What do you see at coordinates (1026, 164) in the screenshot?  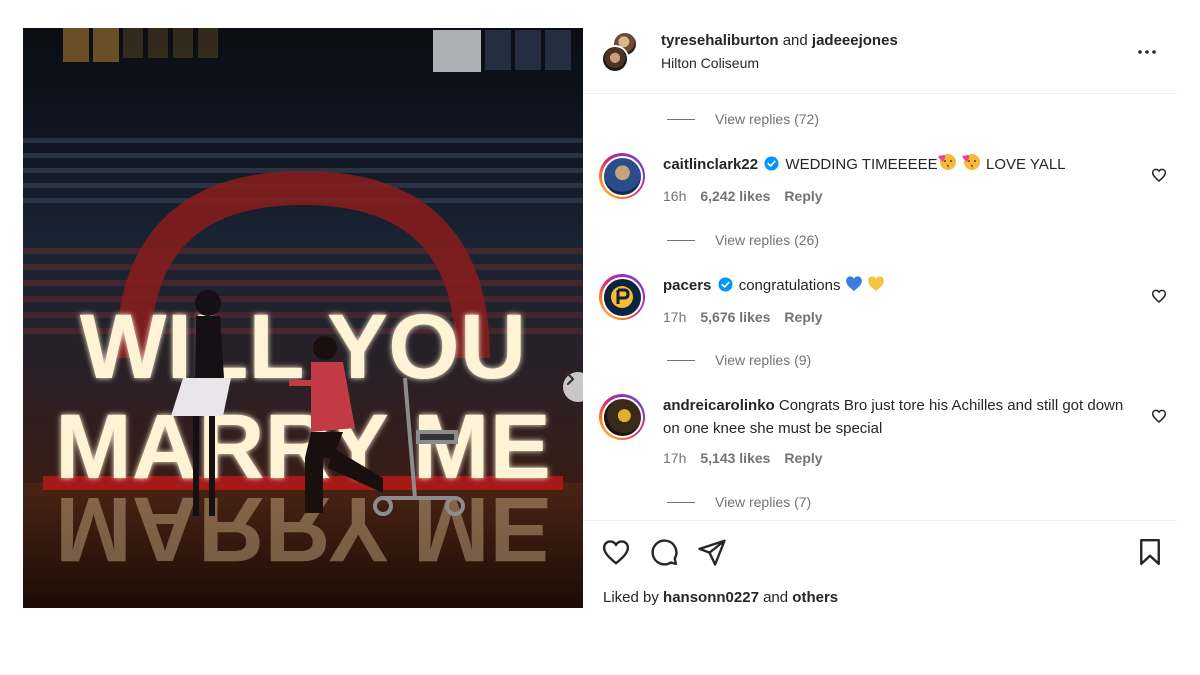 I see `comment-body-suffix: LOVE YALL` at bounding box center [1026, 164].